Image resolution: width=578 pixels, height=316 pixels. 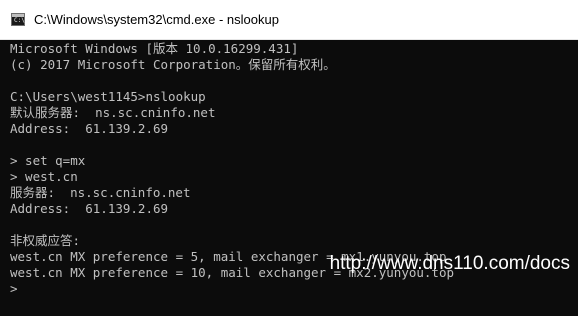 What do you see at coordinates (154, 48) in the screenshot?
I see `console-line: Microsoft Windows [版本 10.0.16299.431]` at bounding box center [154, 48].